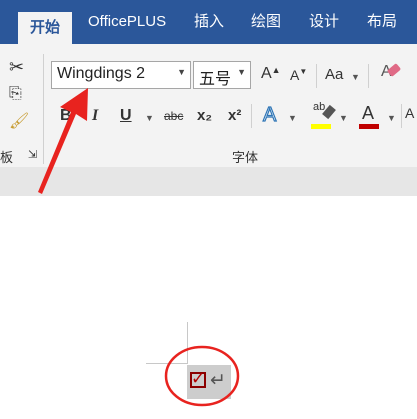 This screenshot has width=417, height=419. Describe the element at coordinates (15, 94) in the screenshot. I see `copy-icon: ⎘` at that location.